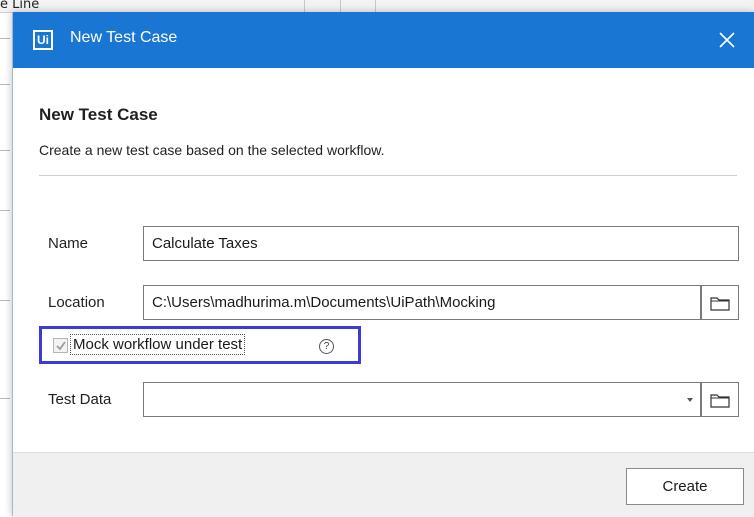 This screenshot has height=517, width=754. I want to click on uipath-logo-icon: Ui, so click(43, 40).